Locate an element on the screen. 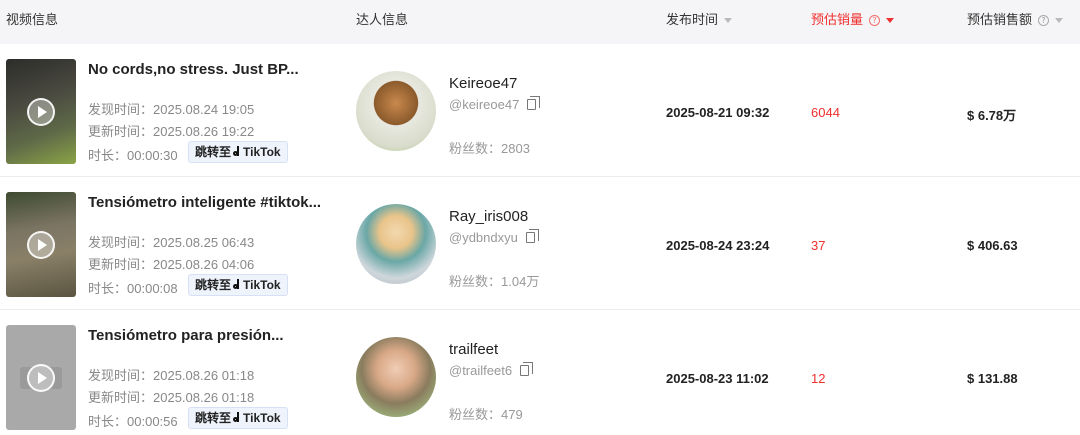 The width and height of the screenshot is (1080, 435). duration: 时长：00:00:30 is located at coordinates (133, 155).